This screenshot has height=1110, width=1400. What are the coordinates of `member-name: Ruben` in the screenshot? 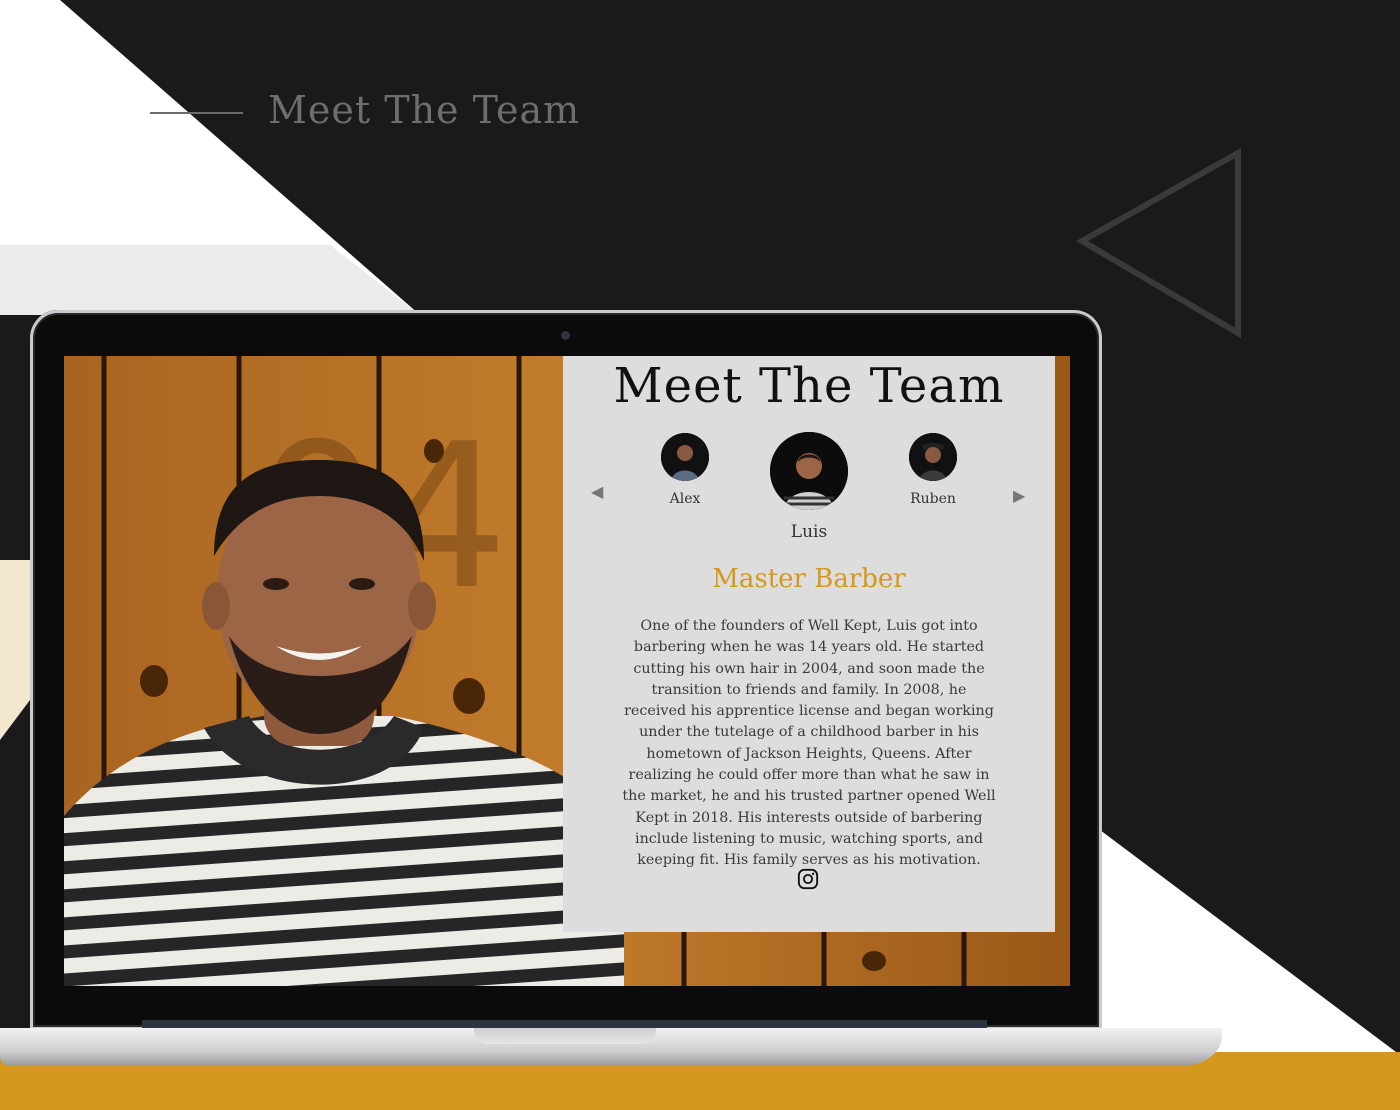 It's located at (933, 499).